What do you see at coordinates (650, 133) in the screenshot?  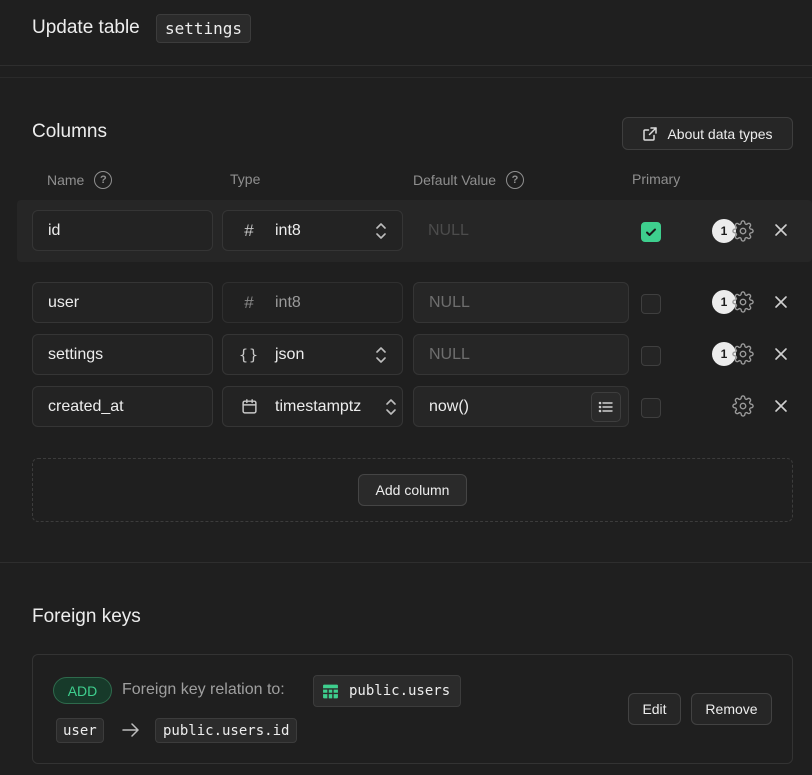 I see `external-link-icon` at bounding box center [650, 133].